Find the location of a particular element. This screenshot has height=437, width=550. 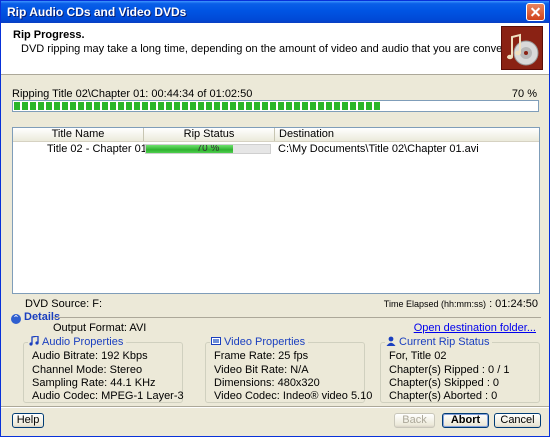

abort-button: Abort is located at coordinates (465, 420).